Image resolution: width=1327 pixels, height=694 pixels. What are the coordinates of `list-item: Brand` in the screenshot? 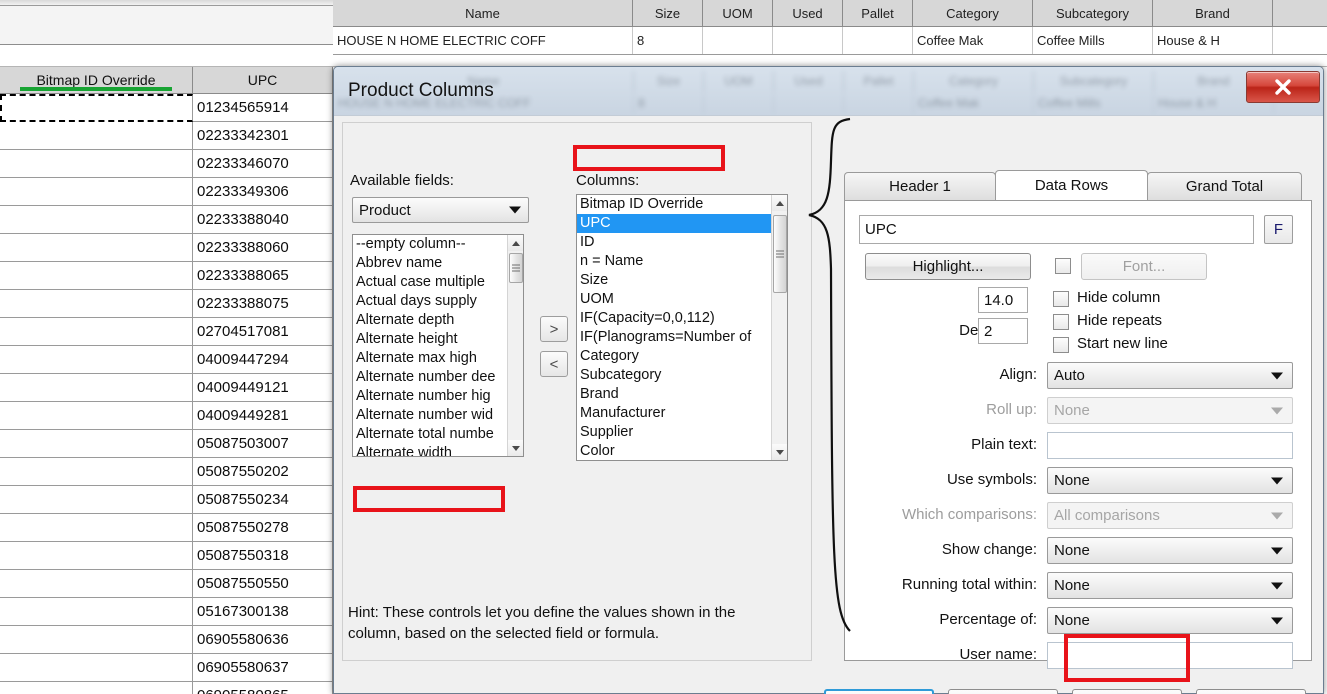 It's located at (674, 394).